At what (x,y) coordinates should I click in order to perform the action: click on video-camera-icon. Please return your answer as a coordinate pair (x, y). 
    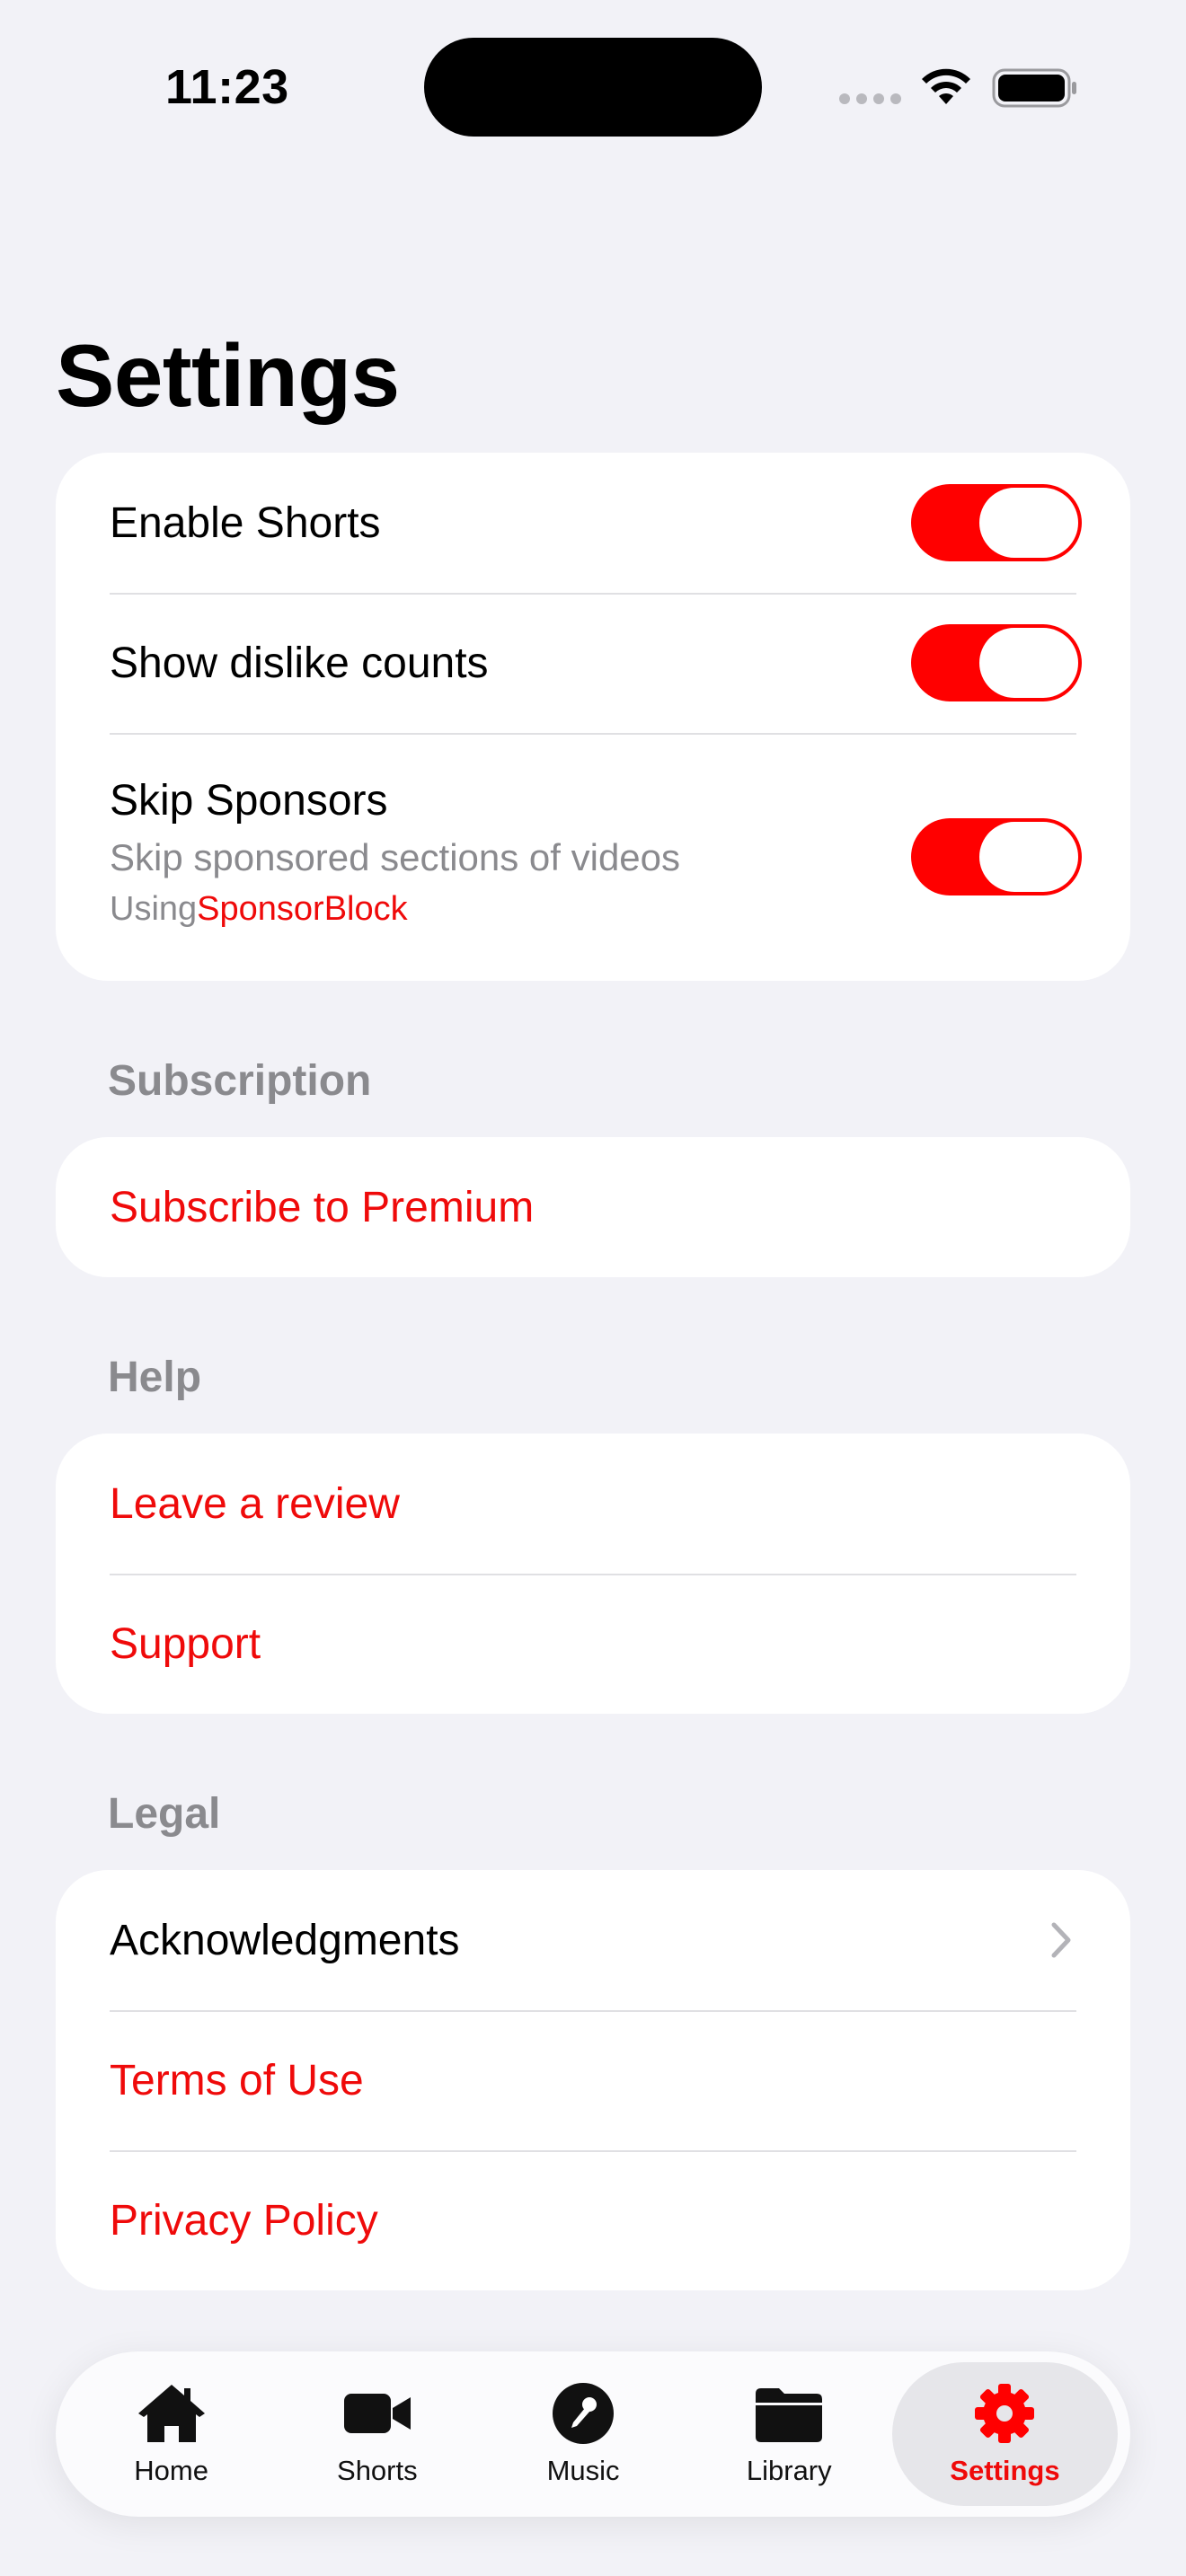
    Looking at the image, I should click on (377, 2413).